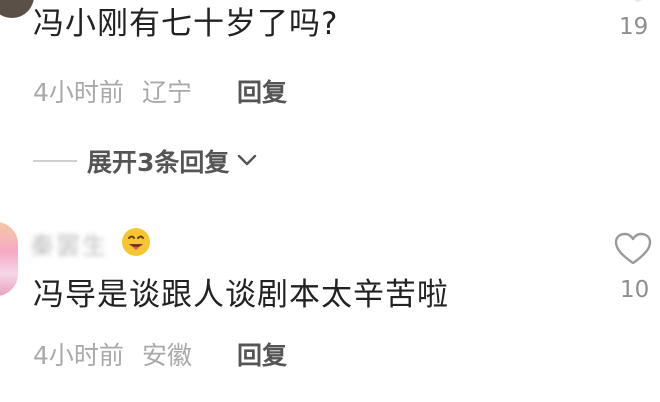  I want to click on username: 秦罢生, so click(69, 243).